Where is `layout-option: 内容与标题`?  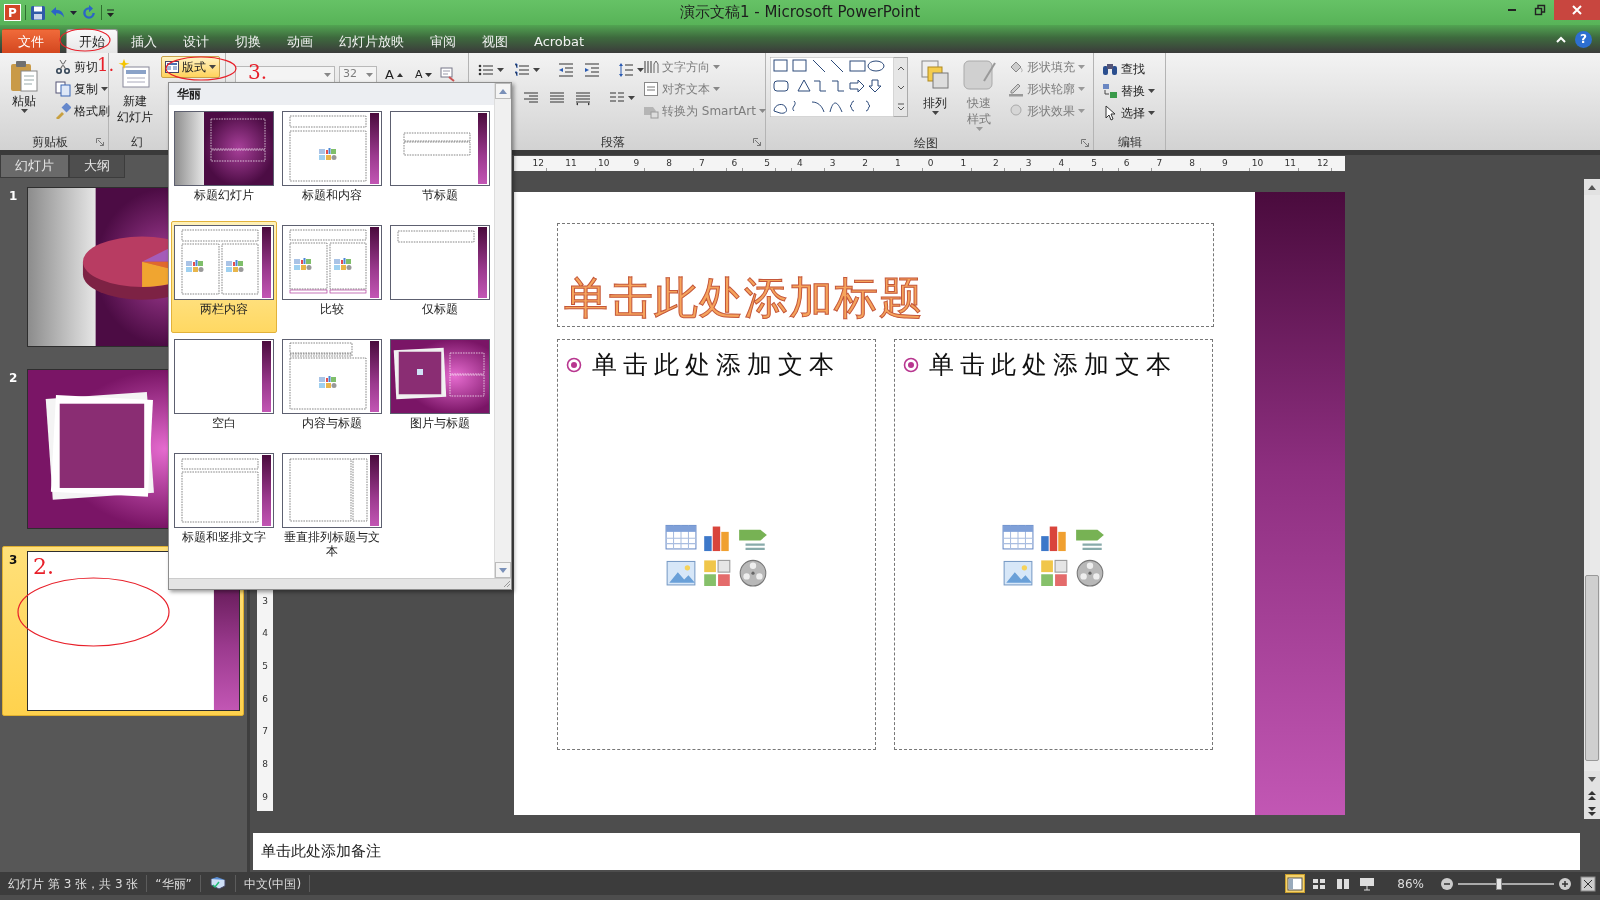
layout-option: 内容与标题 is located at coordinates (332, 391).